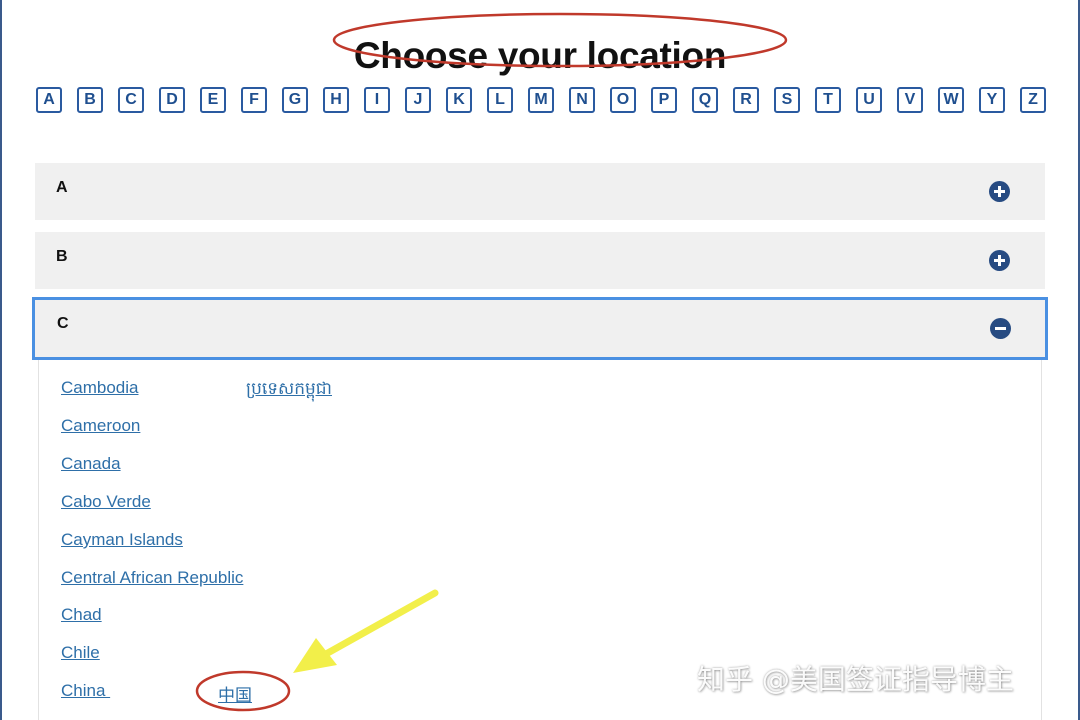 The height and width of the screenshot is (720, 1080). Describe the element at coordinates (131, 100) in the screenshot. I see `letter-button-c: C` at that location.